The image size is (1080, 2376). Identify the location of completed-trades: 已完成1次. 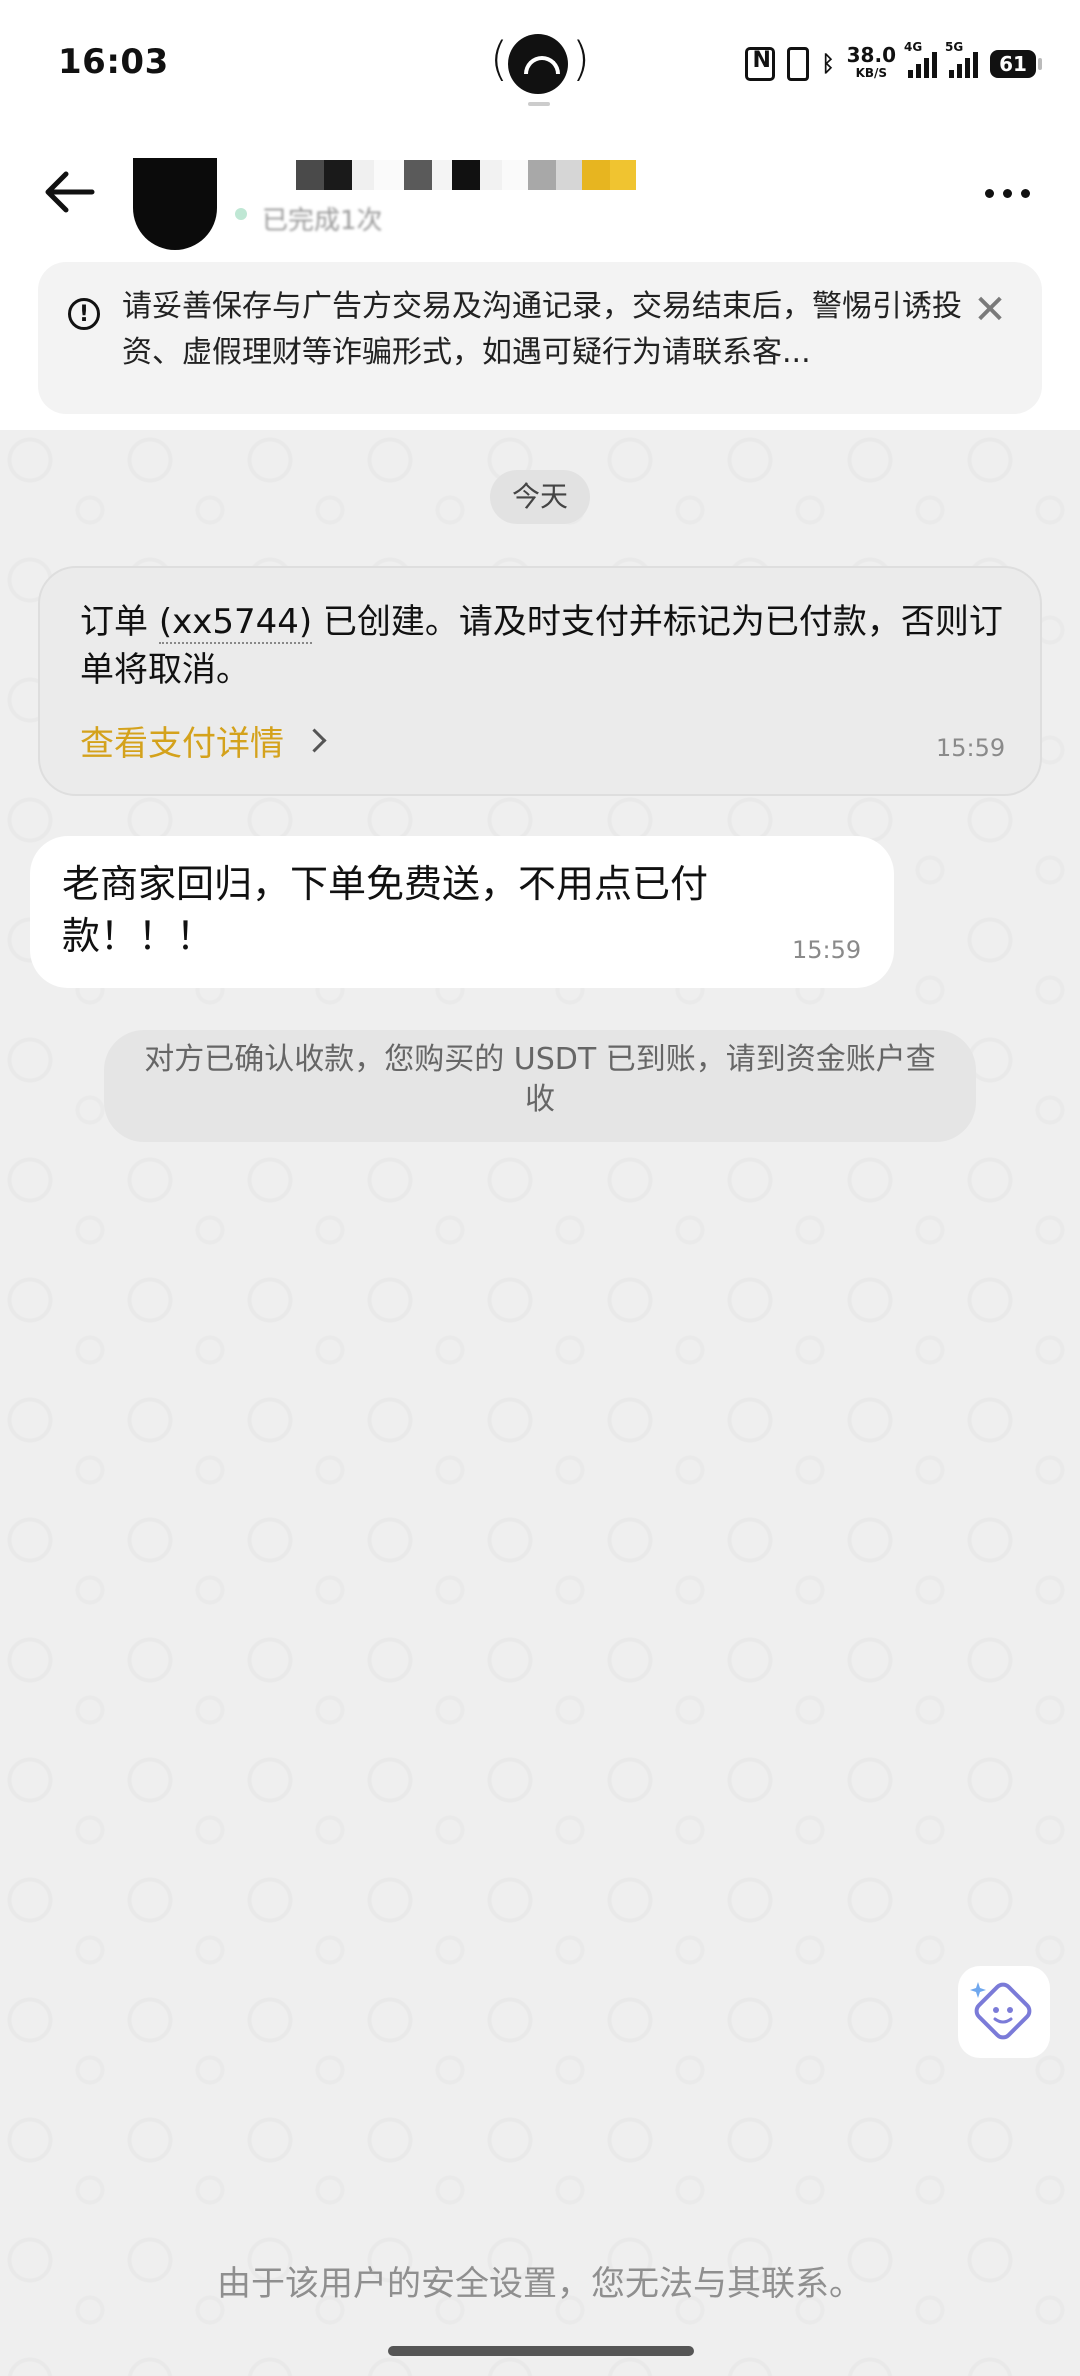
(322, 221).